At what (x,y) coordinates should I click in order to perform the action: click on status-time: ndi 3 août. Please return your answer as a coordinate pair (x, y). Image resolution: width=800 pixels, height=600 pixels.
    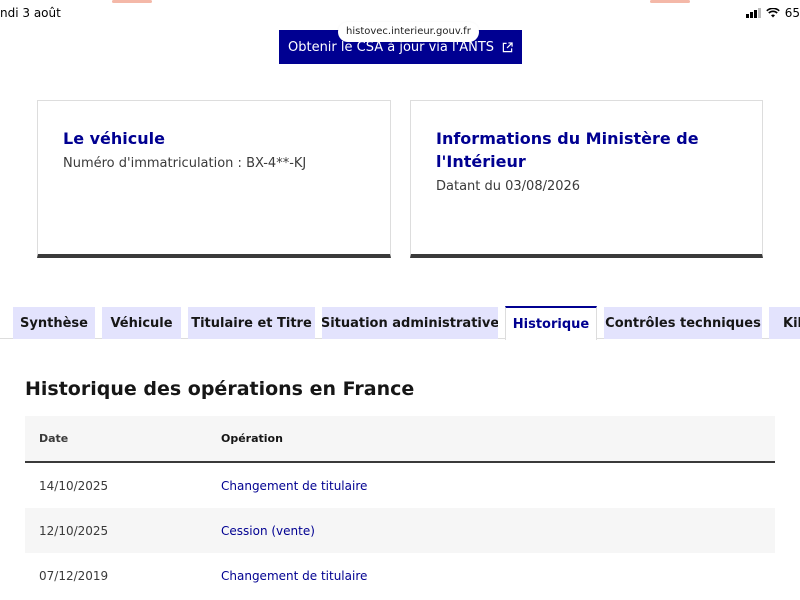
    Looking at the image, I should click on (30, 13).